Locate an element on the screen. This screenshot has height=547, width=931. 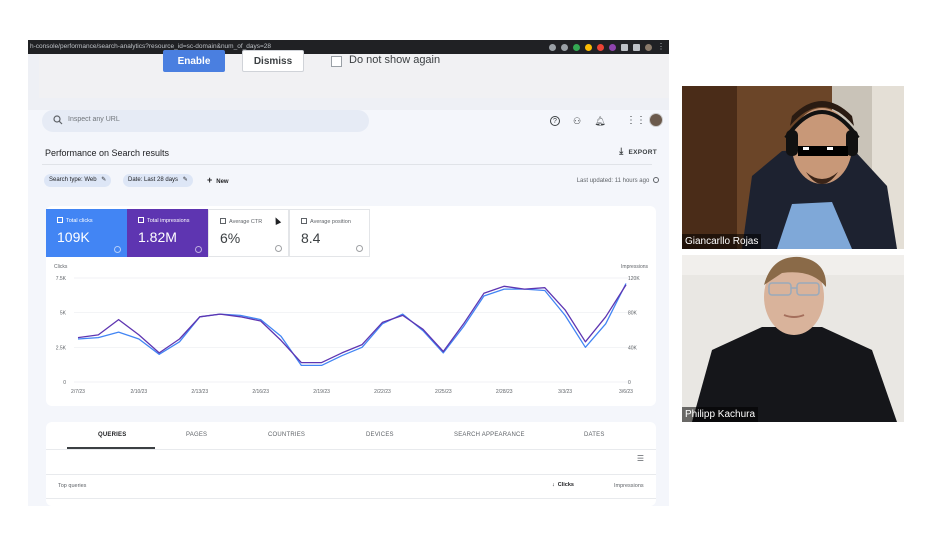
account-settings-icon: ⚇ is located at coordinates (577, 121).